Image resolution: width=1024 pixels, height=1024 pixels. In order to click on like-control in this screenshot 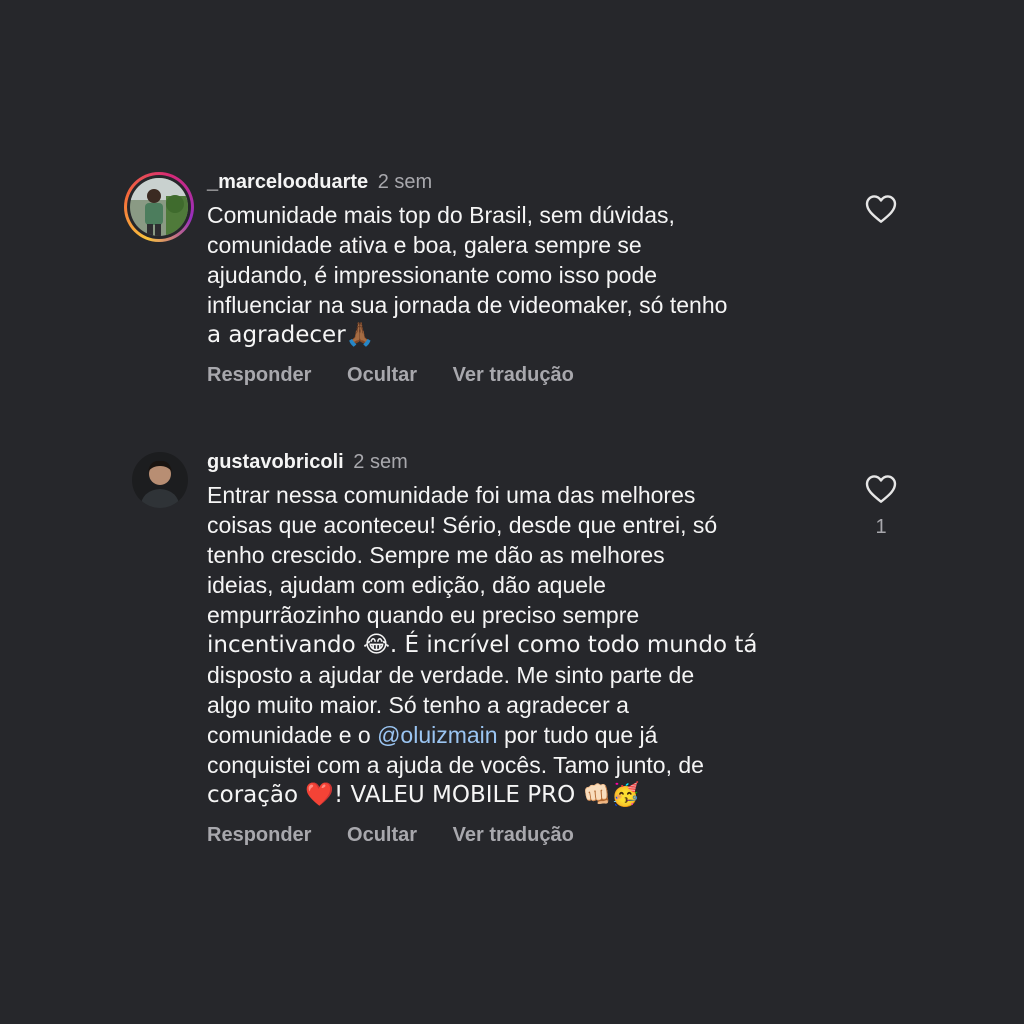, I will do `click(881, 215)`.